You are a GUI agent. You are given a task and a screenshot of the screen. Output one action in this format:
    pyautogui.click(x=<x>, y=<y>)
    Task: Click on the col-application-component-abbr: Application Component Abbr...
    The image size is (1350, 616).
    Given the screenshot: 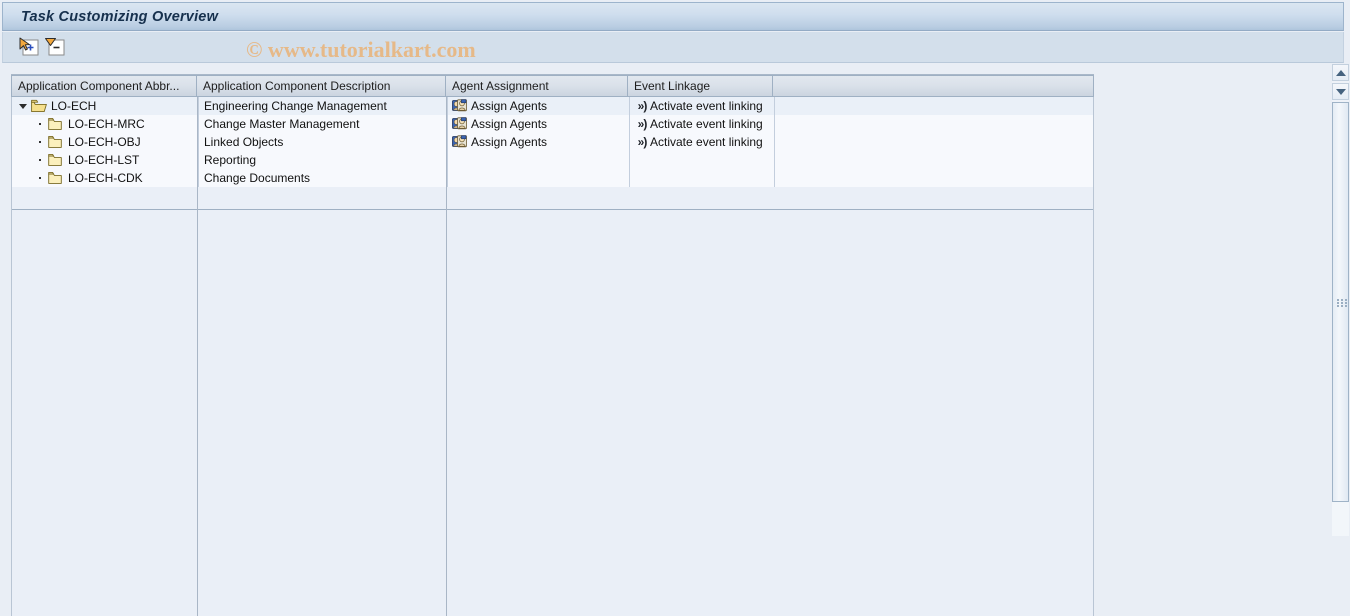 What is the action you would take?
    pyautogui.click(x=104, y=86)
    